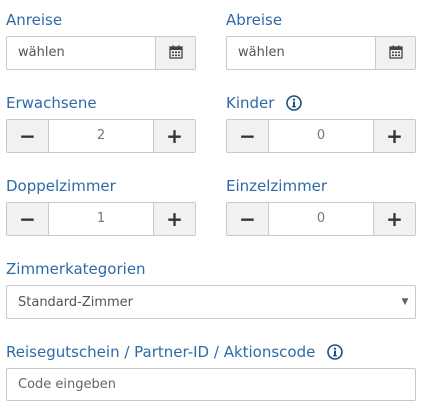  I want to click on double-rooms-increment-button: +, so click(174, 219).